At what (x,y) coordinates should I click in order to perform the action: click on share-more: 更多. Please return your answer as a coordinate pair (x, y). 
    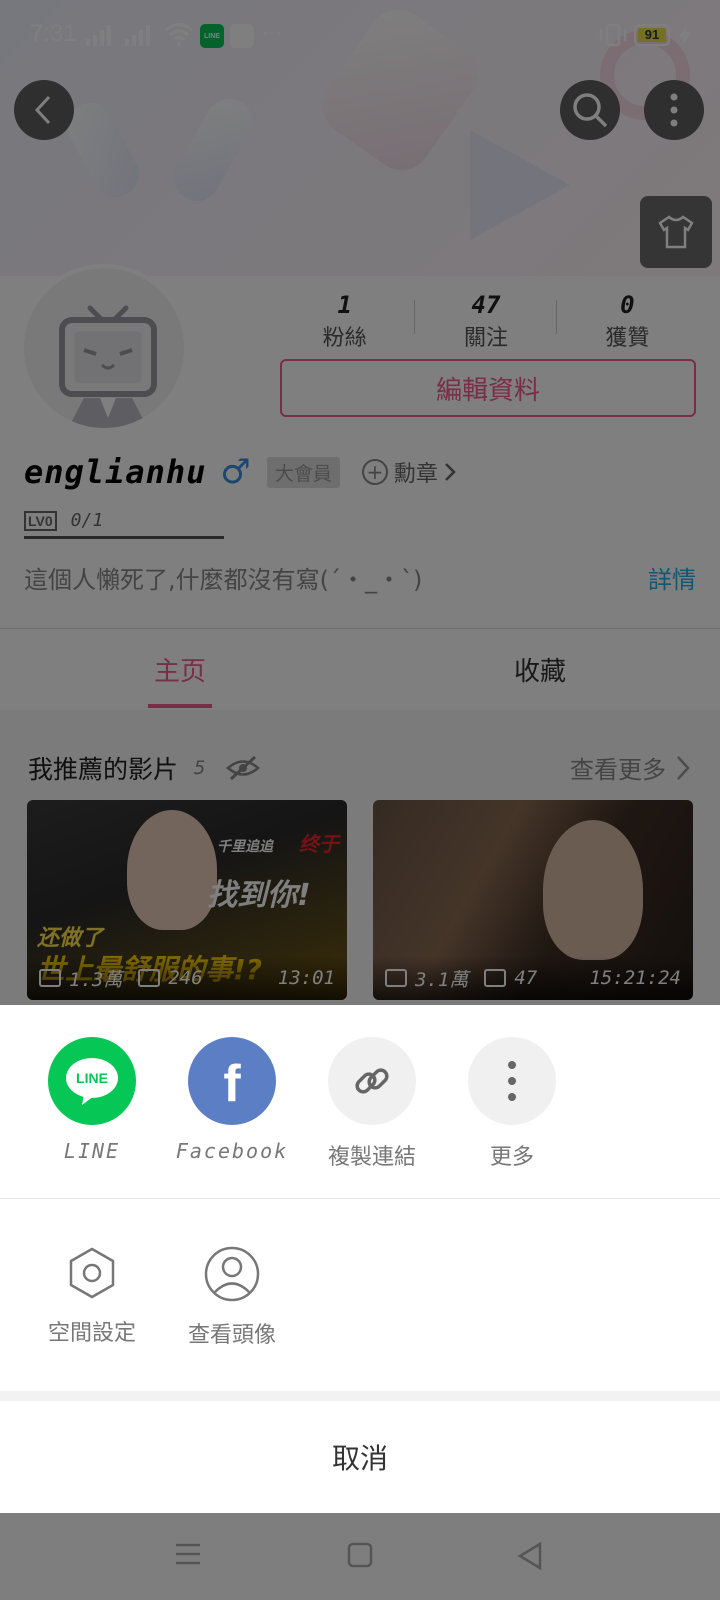
    Looking at the image, I should click on (512, 1104).